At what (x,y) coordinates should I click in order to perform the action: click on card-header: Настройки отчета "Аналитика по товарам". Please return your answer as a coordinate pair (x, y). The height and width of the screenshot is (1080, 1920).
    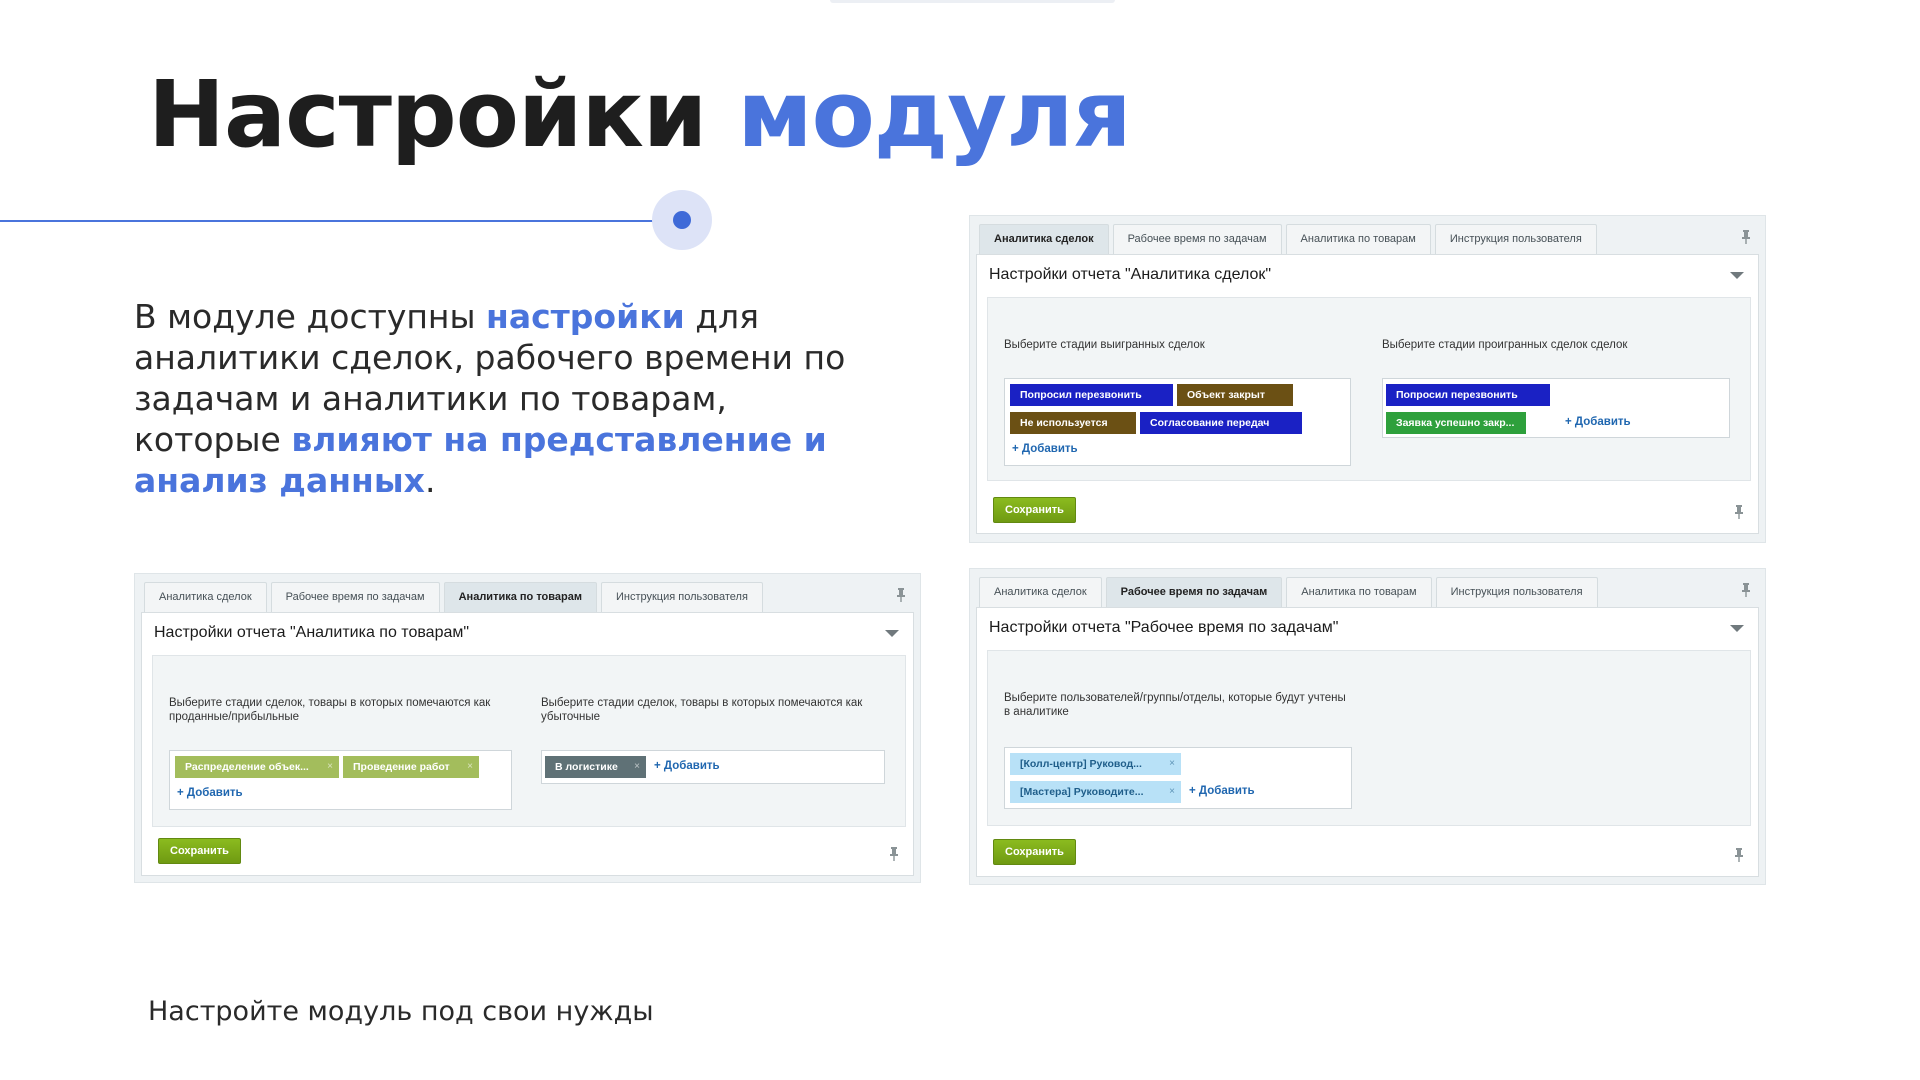
    Looking at the image, I should click on (312, 632).